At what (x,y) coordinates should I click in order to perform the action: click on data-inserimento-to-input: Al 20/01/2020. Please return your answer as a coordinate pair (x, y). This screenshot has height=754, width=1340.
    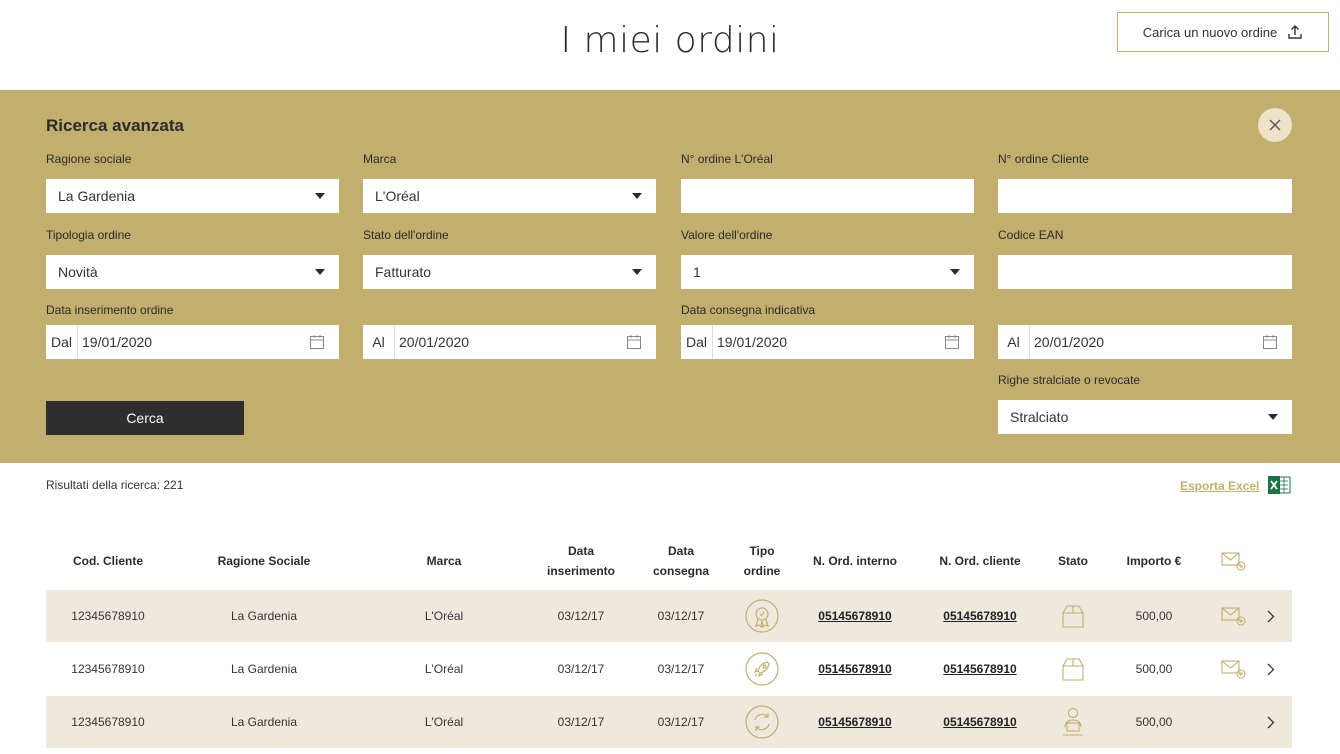
    Looking at the image, I should click on (509, 342).